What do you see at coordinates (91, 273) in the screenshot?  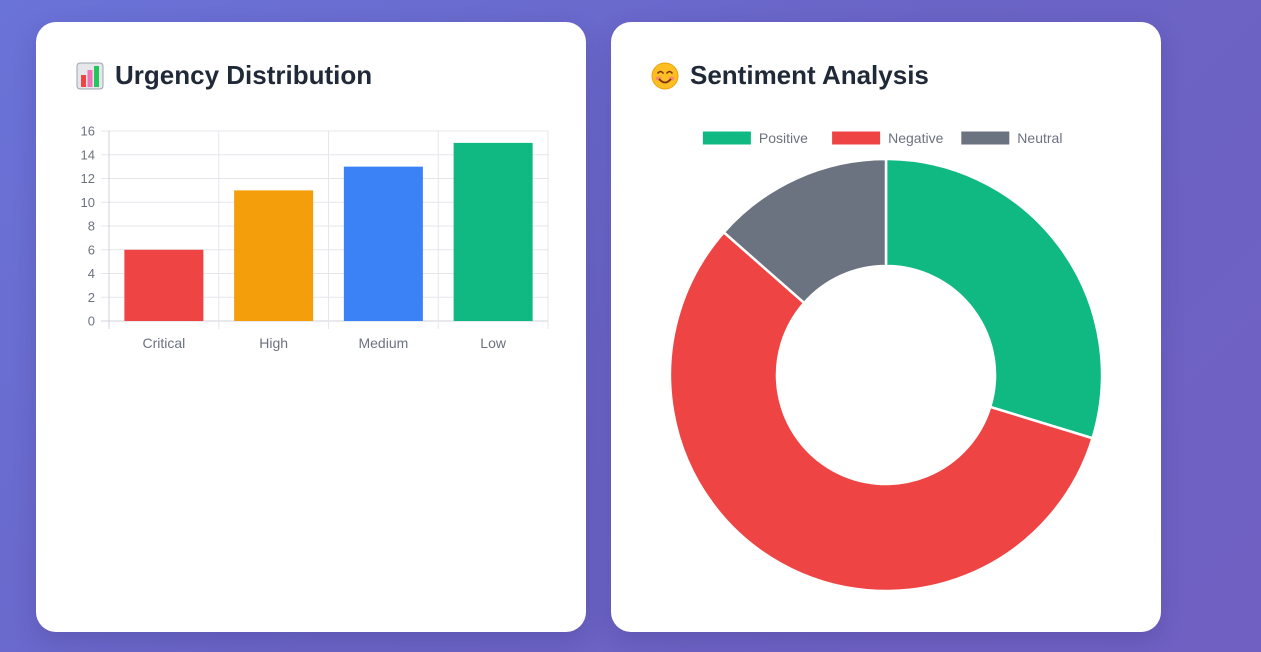 I see `y-tick-label: 4` at bounding box center [91, 273].